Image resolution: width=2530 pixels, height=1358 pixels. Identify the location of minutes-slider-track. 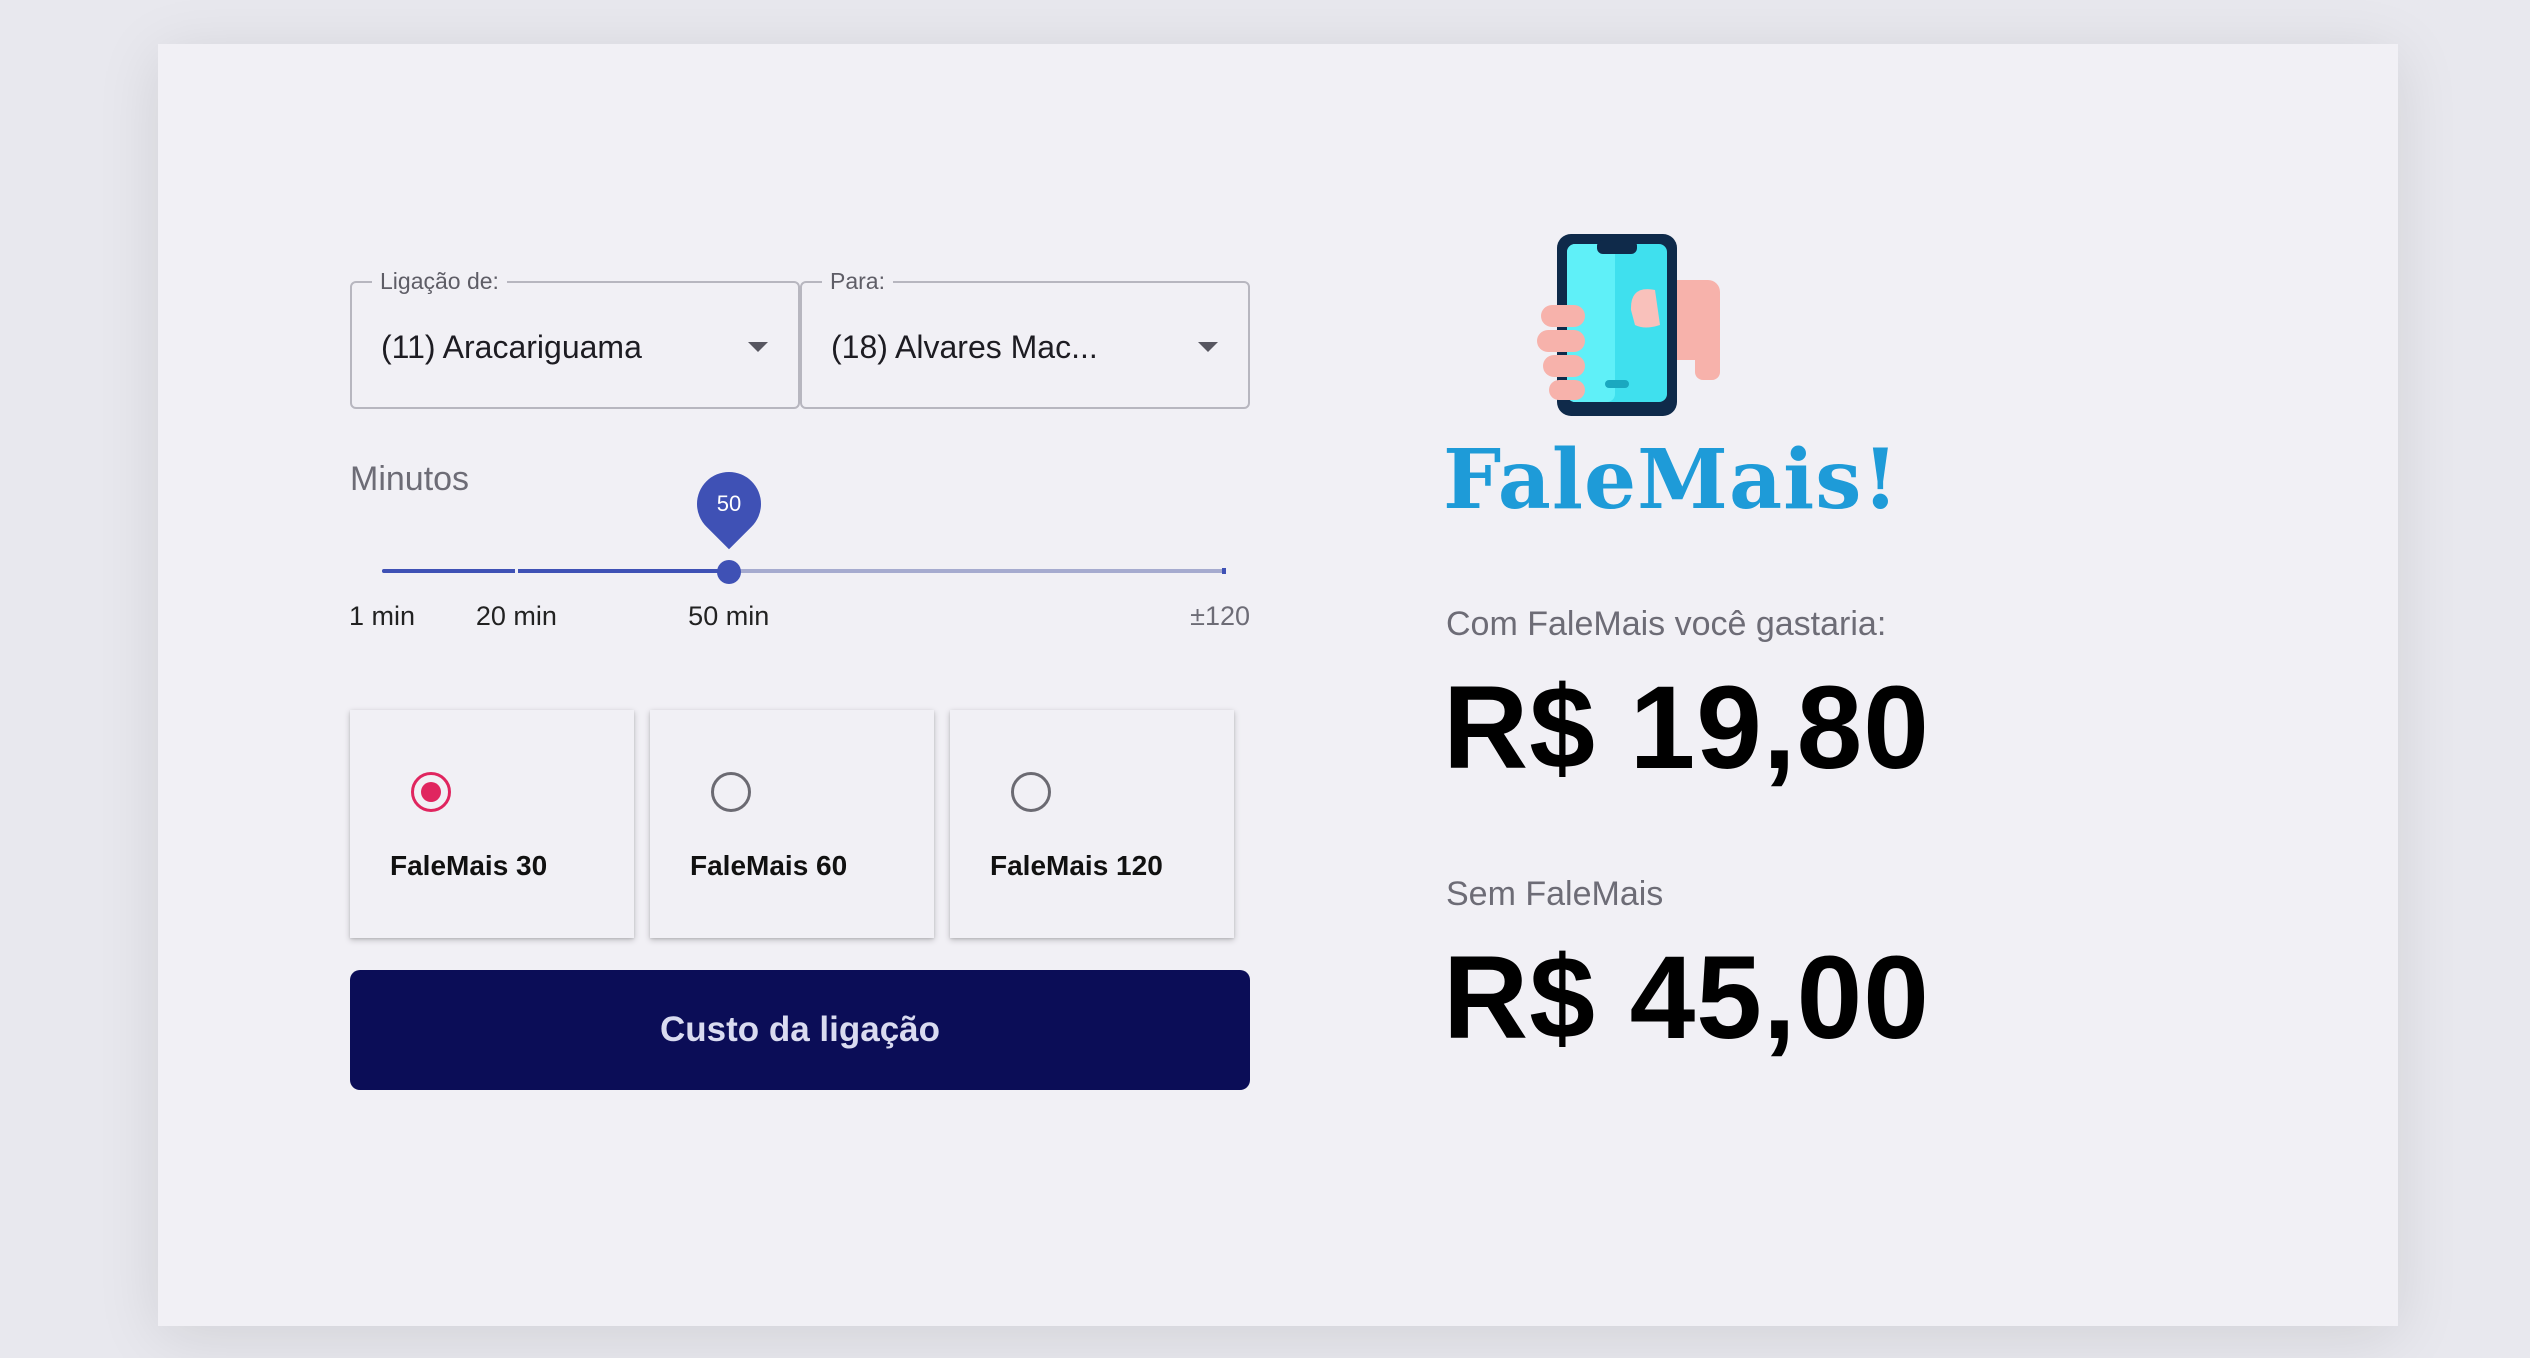
(804, 571).